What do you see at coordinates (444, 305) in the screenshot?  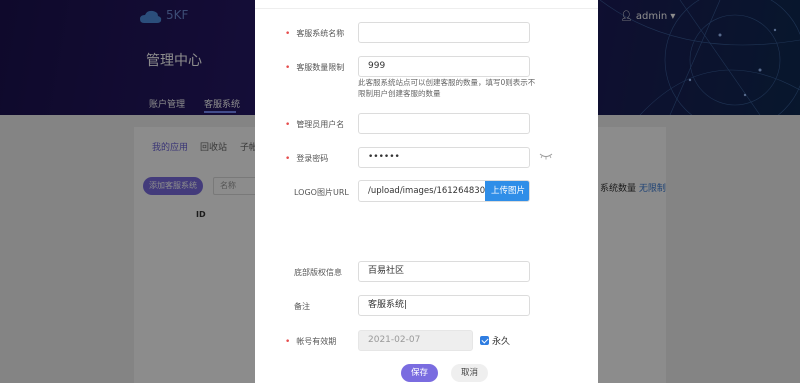 I see `remark-input: 客服系统|` at bounding box center [444, 305].